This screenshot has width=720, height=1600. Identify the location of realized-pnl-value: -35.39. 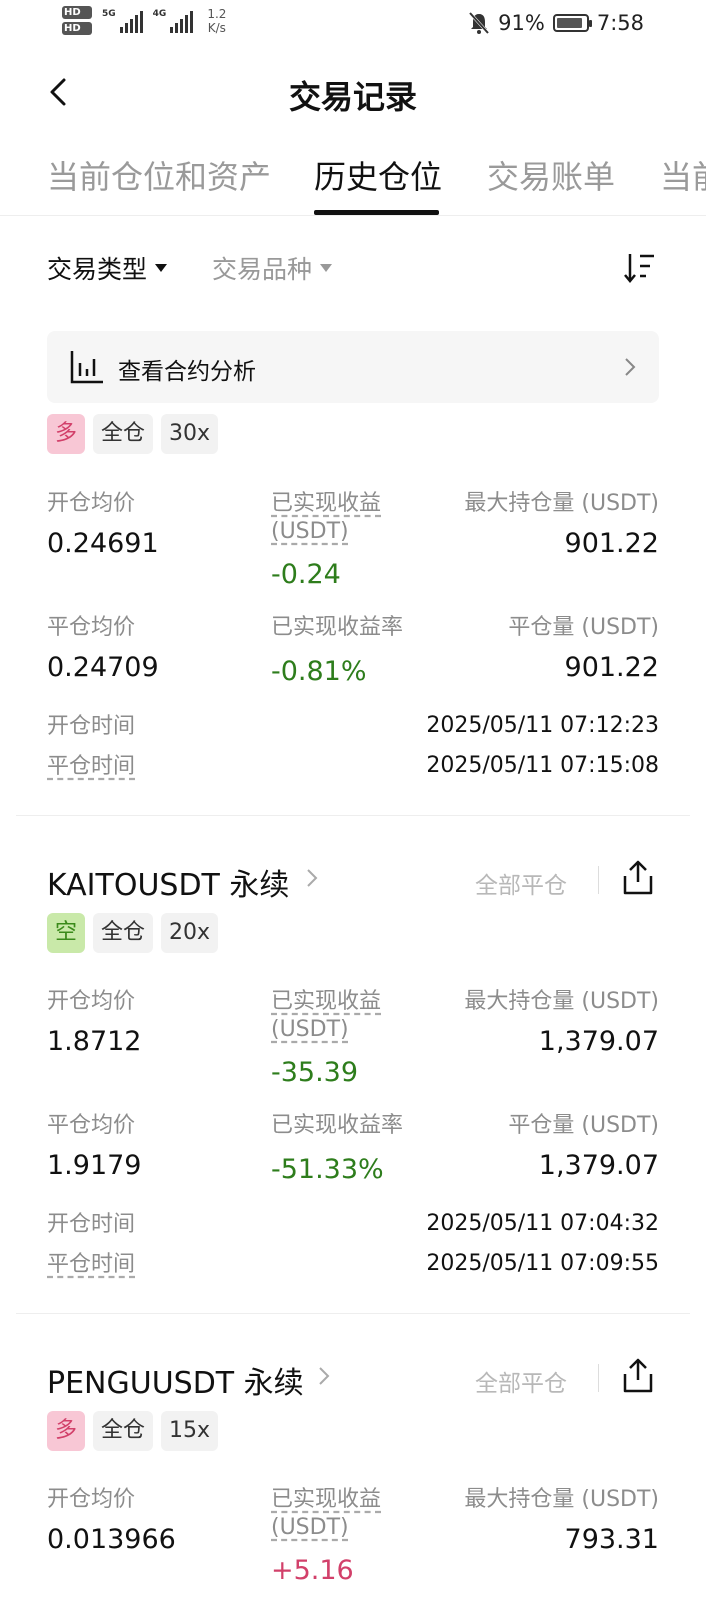
(315, 1072).